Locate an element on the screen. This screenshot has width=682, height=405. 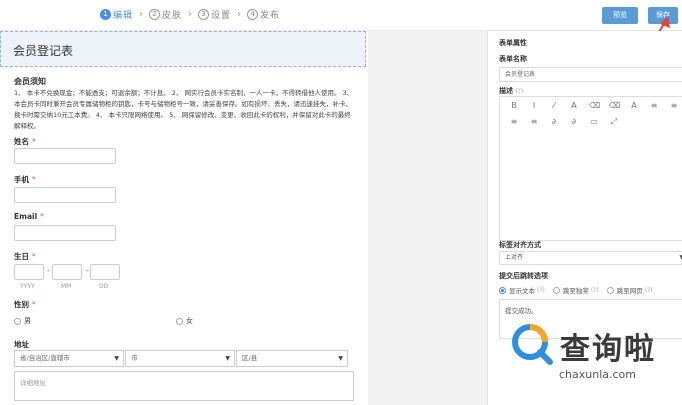
step-skin: 2 皮肤 is located at coordinates (165, 14).